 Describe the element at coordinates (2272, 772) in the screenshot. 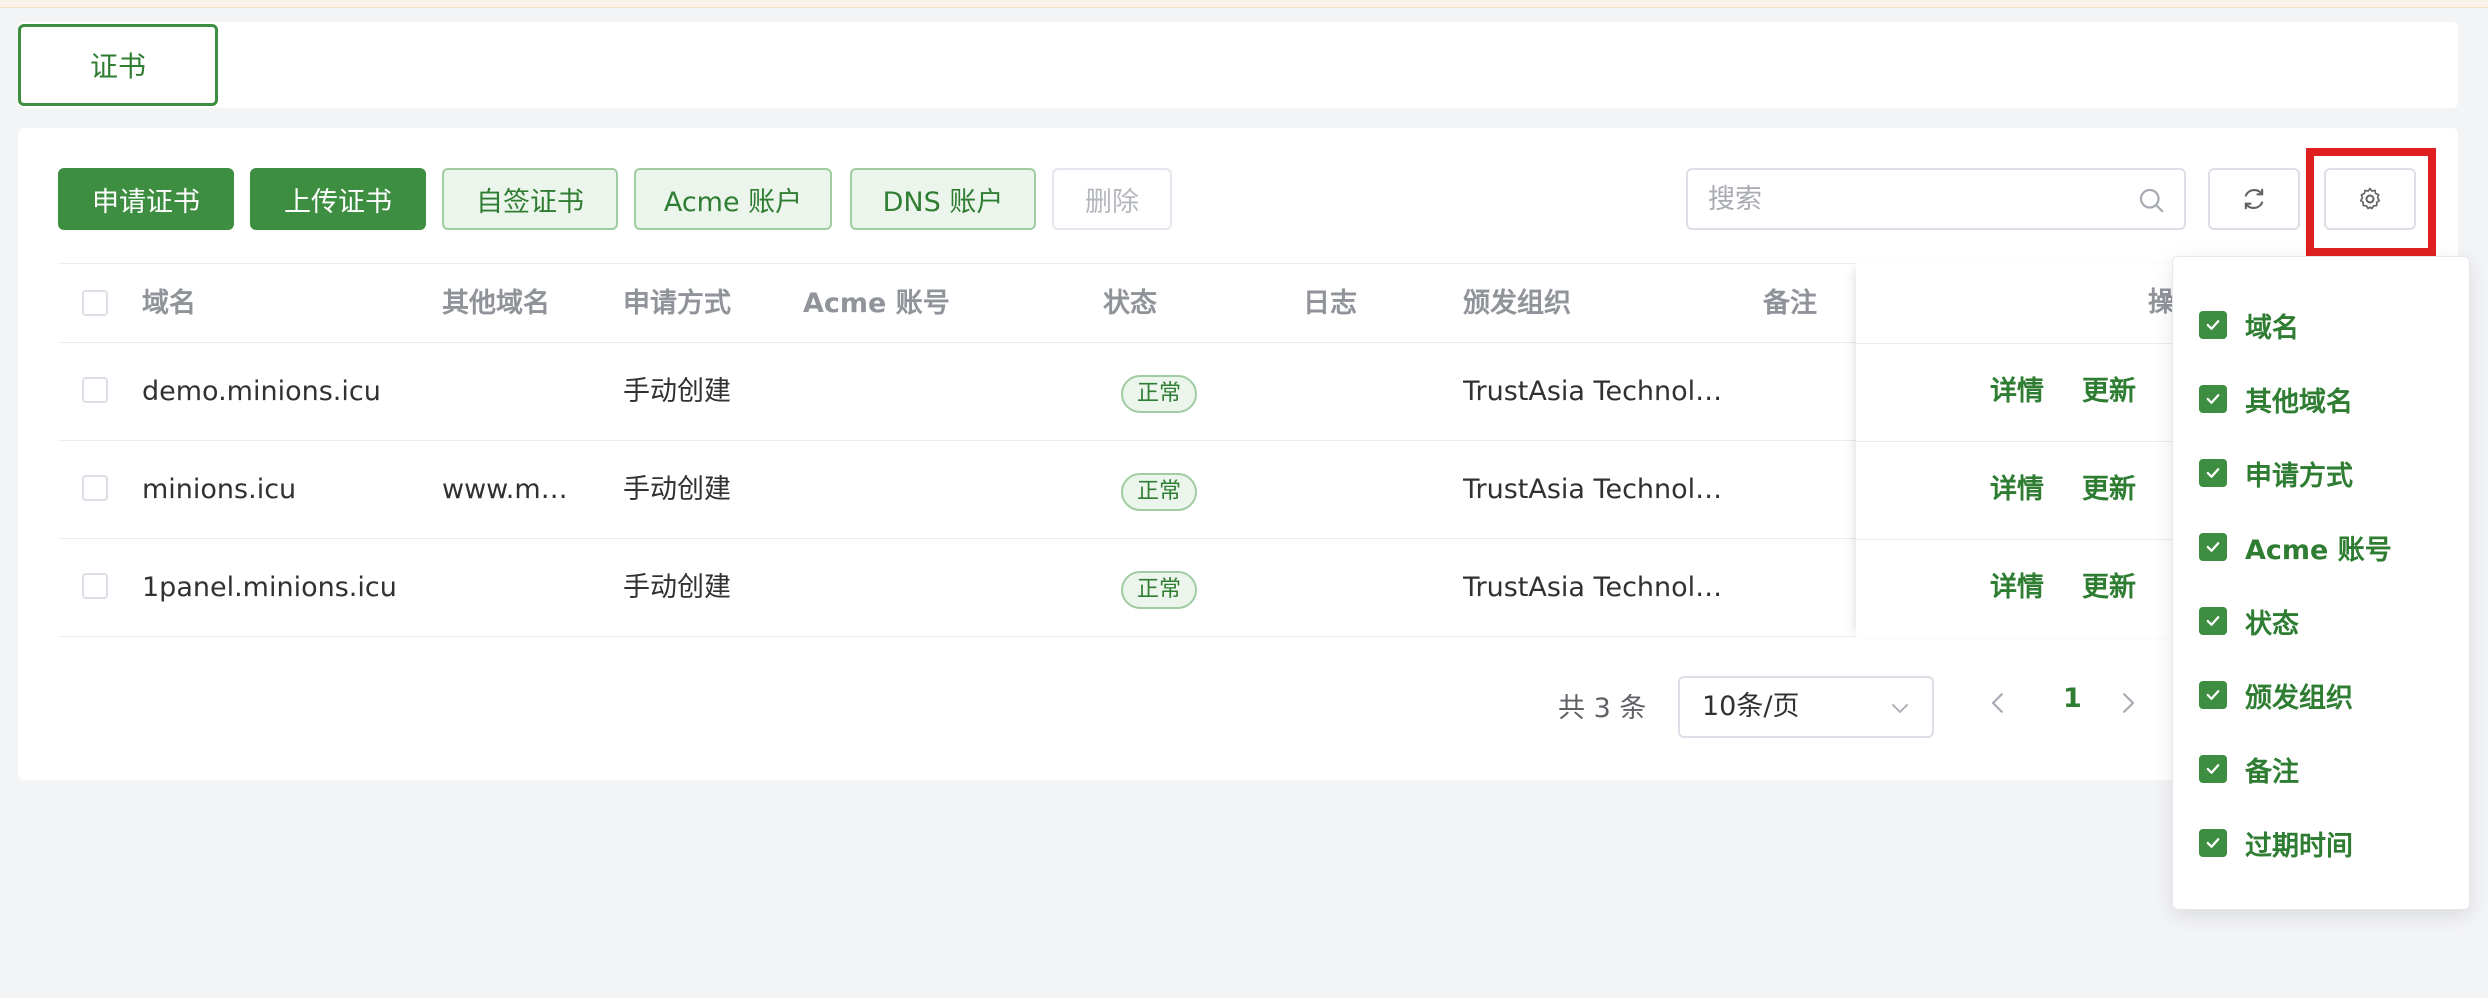

I see `column-option-label: 备注` at that location.